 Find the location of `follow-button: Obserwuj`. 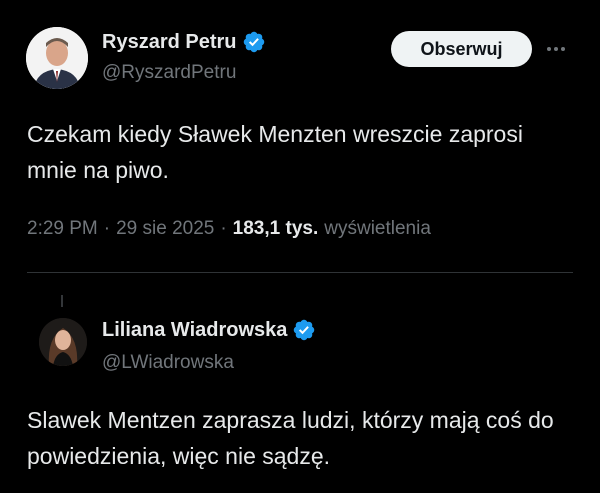

follow-button: Obserwuj is located at coordinates (461, 49).